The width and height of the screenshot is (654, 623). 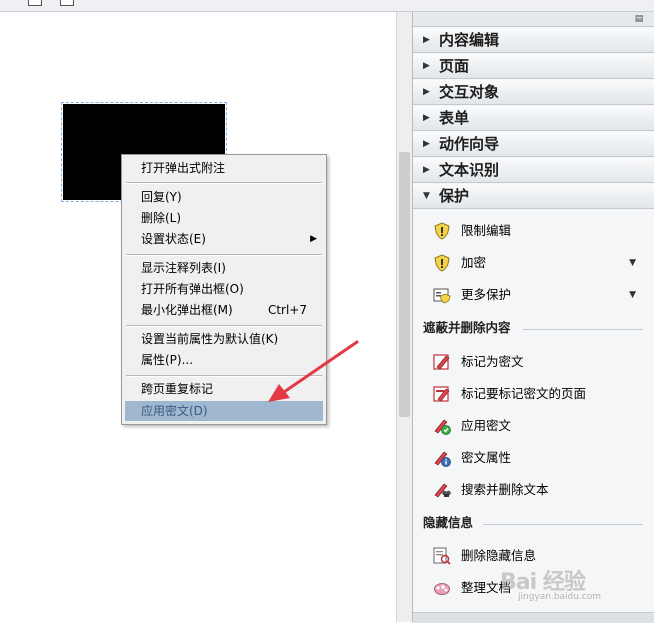 I want to click on section-forms: ▶ 表单, so click(x=533, y=118).